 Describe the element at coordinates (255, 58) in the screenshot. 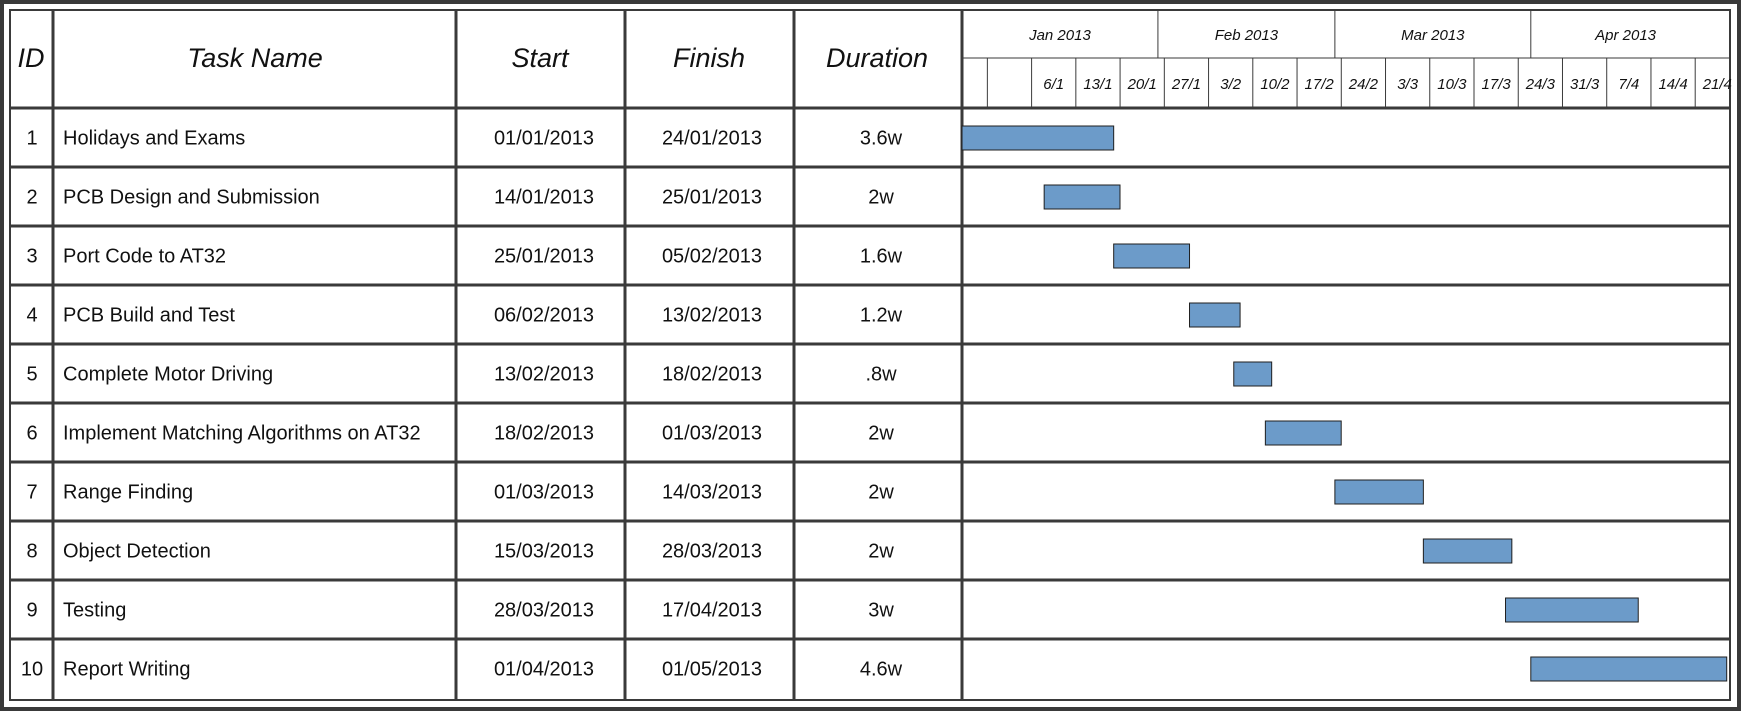

I see `task-column-header: Task Name` at that location.